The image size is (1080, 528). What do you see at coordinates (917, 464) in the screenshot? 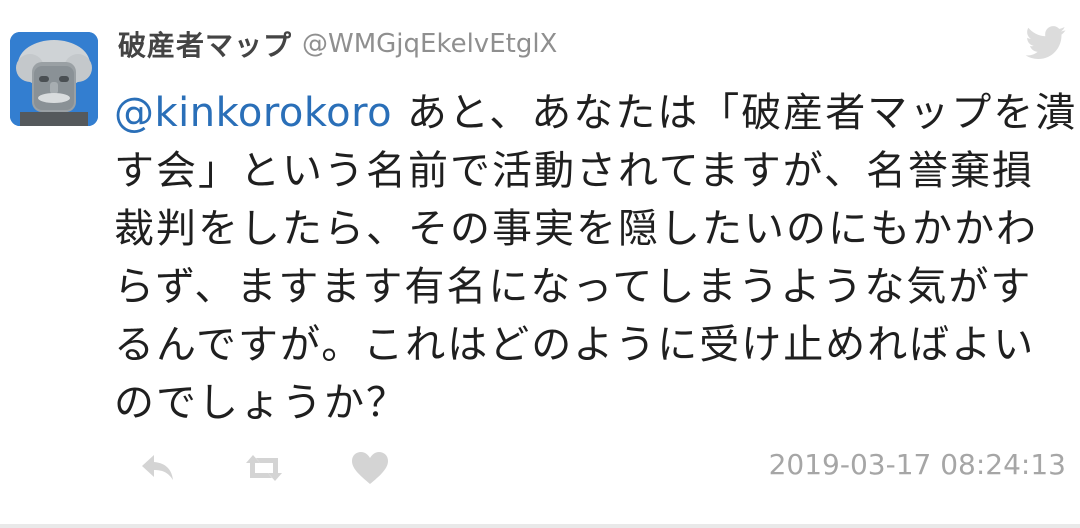
I see `tweet-timestamp: 2019-03-17 08:24:13` at bounding box center [917, 464].